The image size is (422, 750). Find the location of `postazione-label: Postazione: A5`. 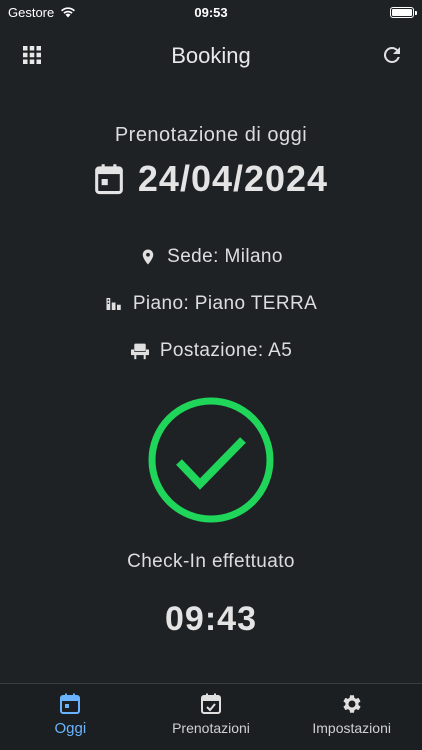

postazione-label: Postazione: A5 is located at coordinates (226, 350).